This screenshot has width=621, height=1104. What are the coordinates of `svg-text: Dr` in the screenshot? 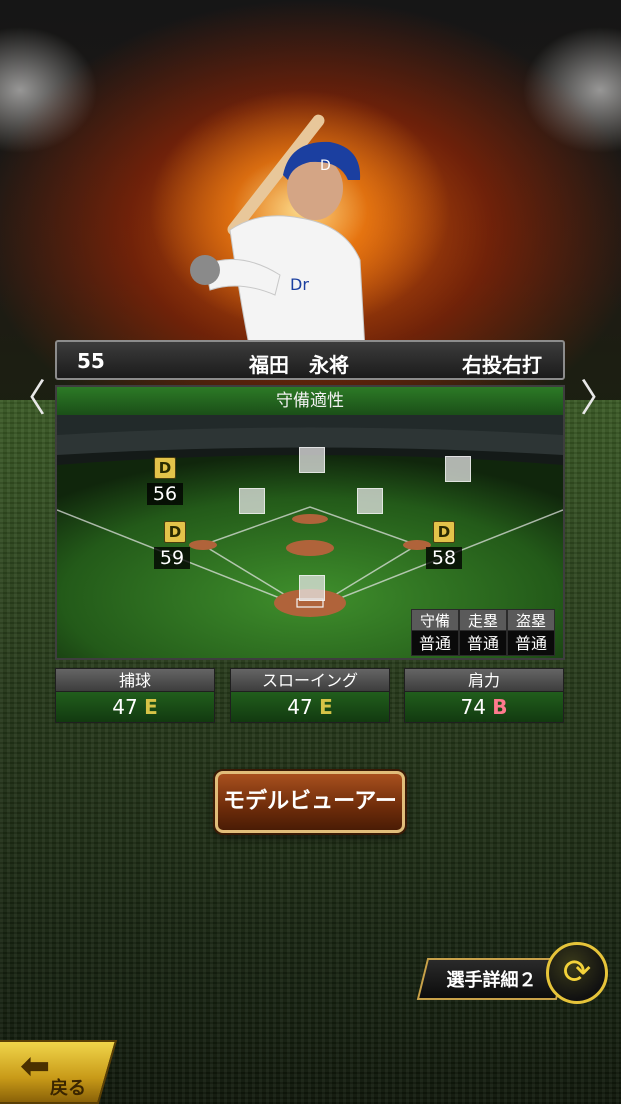 It's located at (299, 284).